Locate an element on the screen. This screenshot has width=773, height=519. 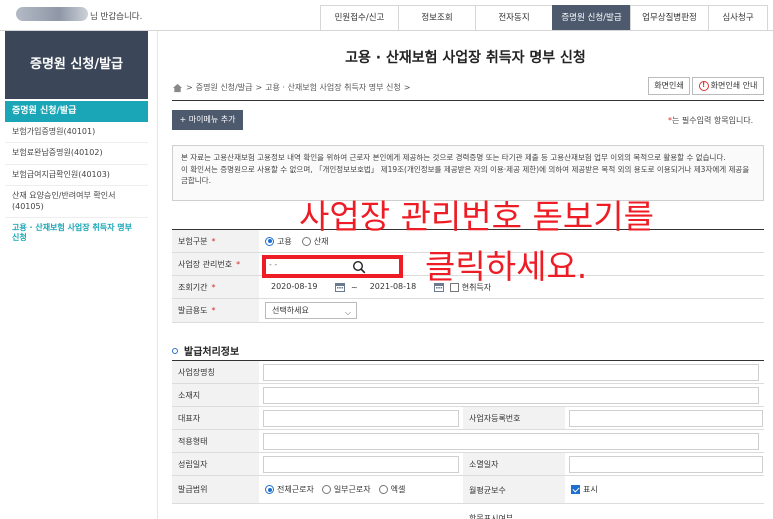
apply-type-label: 적용형태 is located at coordinates (215, 441).